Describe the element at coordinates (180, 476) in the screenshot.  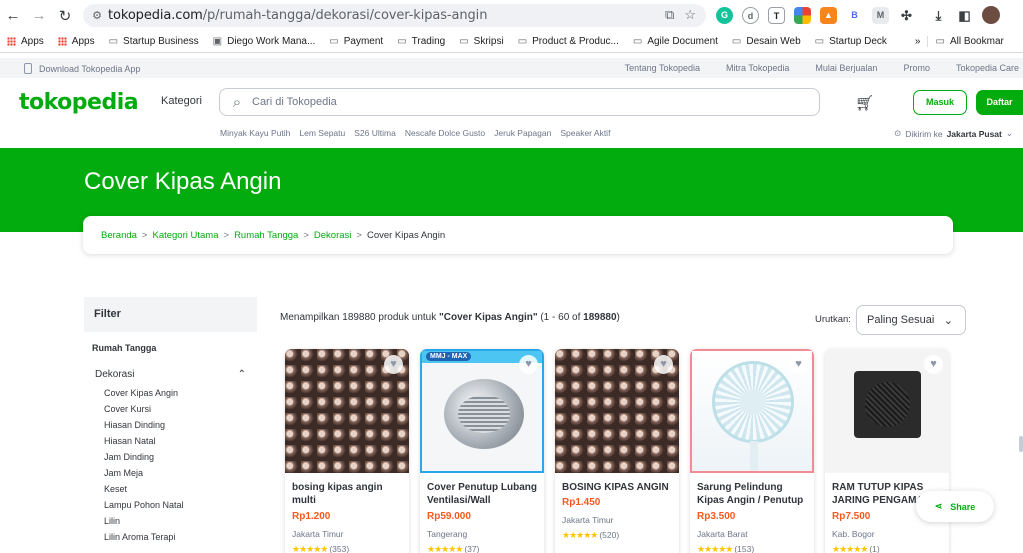
I see `filter-item: Jam Meja` at that location.